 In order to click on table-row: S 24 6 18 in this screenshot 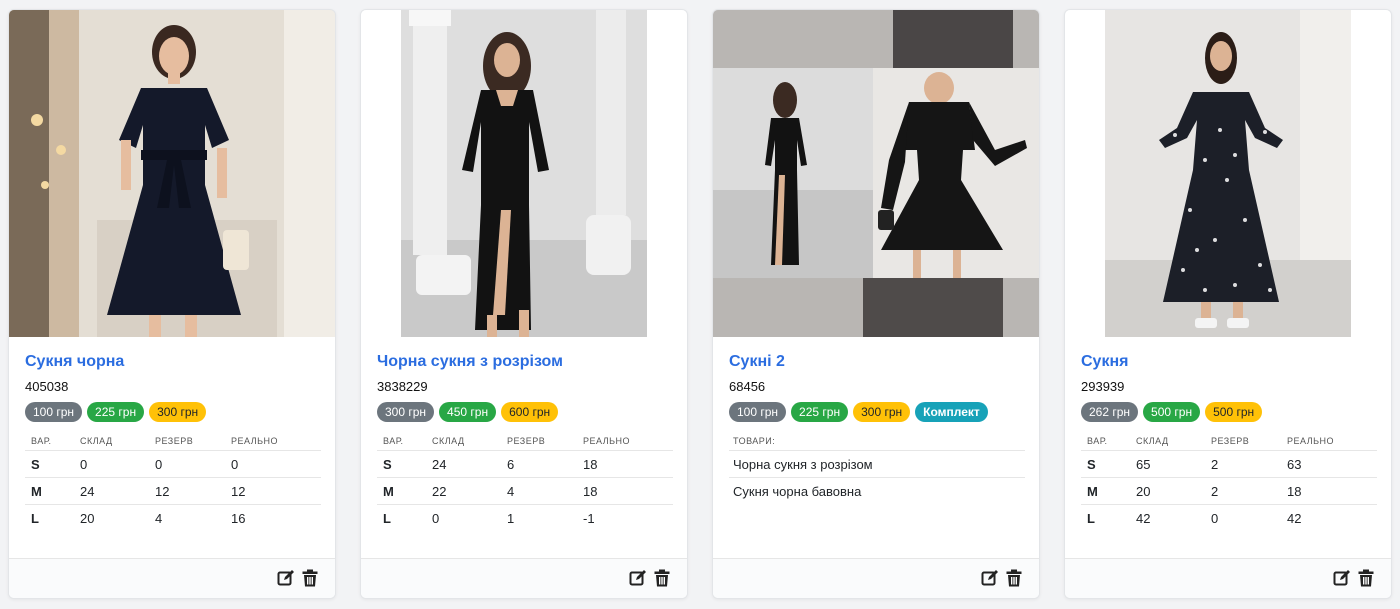, I will do `click(525, 464)`.